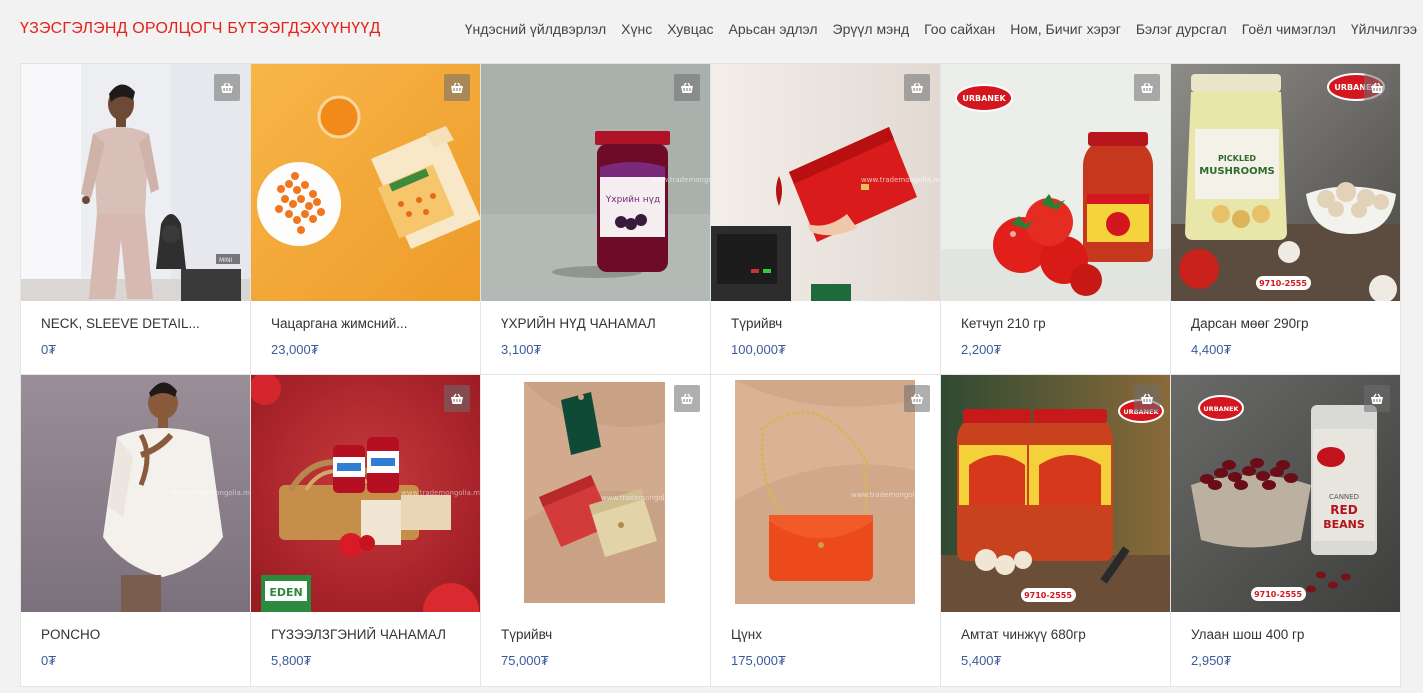  I want to click on nav-item-books-stationery: Ном, Бичиг хэрэг, so click(1065, 29).